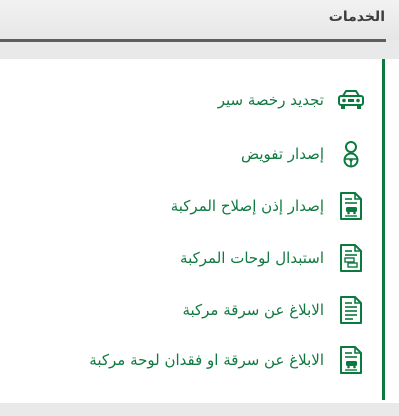  Describe the element at coordinates (253, 310) in the screenshot. I see `service-label: الابلاغ عن سرقة مركبة` at that location.